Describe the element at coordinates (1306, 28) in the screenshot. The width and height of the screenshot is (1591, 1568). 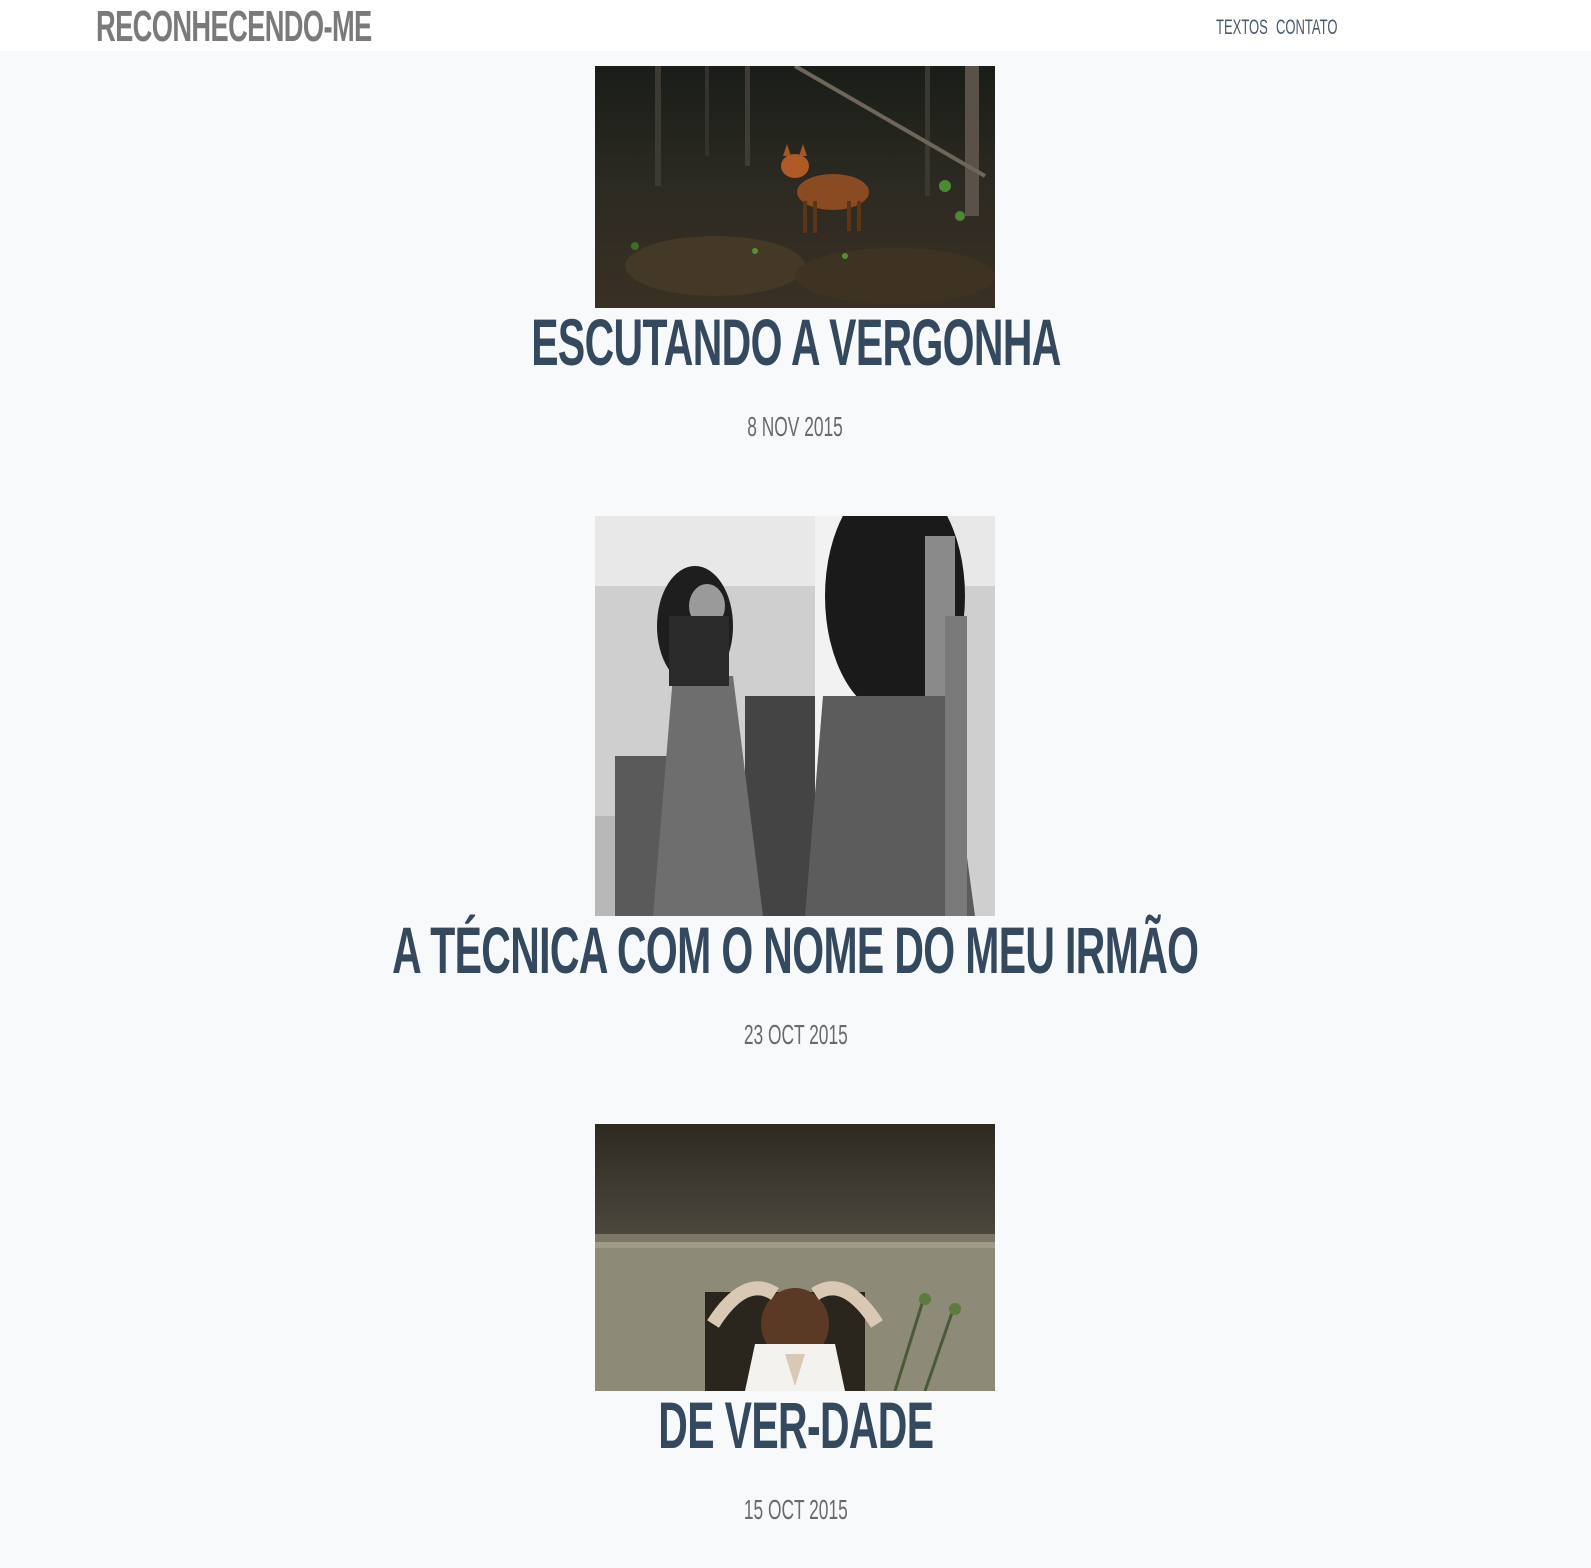
I see `nav-link-contato: CONTATO` at that location.